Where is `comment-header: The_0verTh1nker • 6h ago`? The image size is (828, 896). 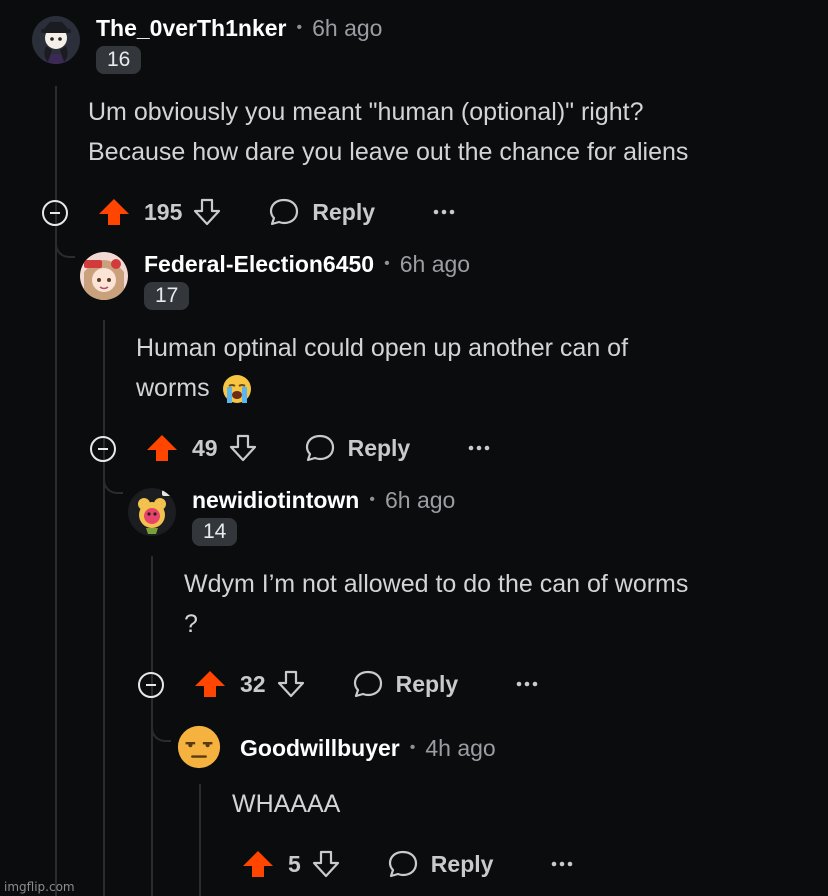
comment-header: The_0verTh1nker • 6h ago is located at coordinates (239, 28).